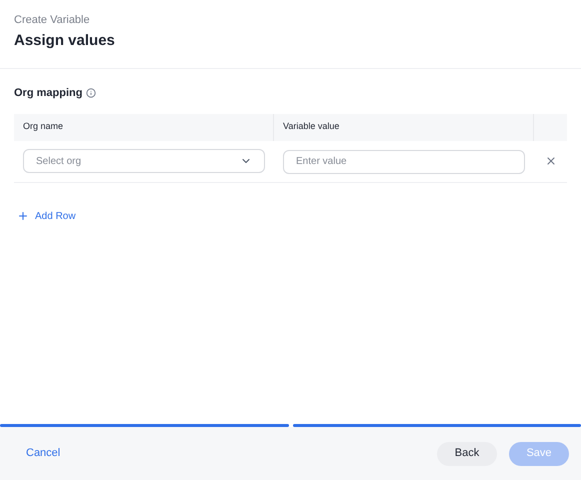 This screenshot has width=581, height=480. I want to click on value-input: Enter value, so click(404, 162).